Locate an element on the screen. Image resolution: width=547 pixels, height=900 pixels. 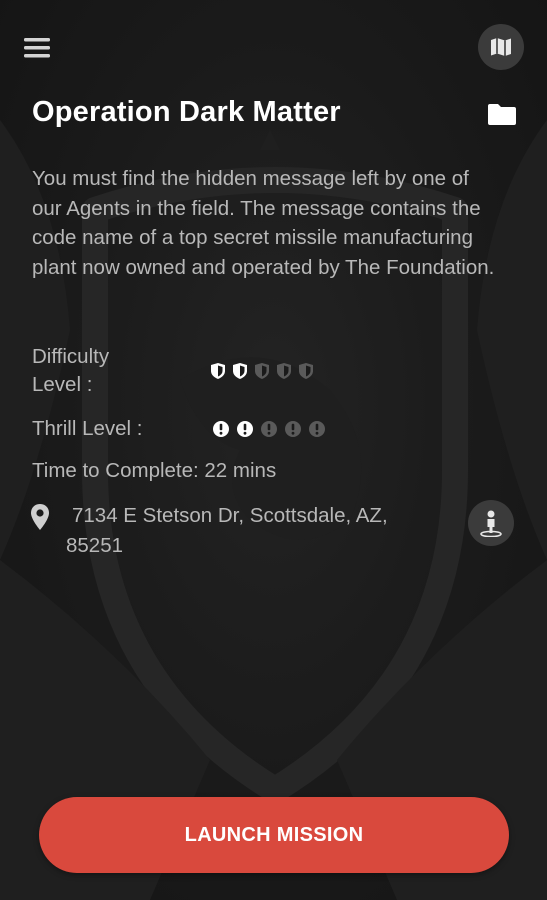
map-button is located at coordinates (501, 47).